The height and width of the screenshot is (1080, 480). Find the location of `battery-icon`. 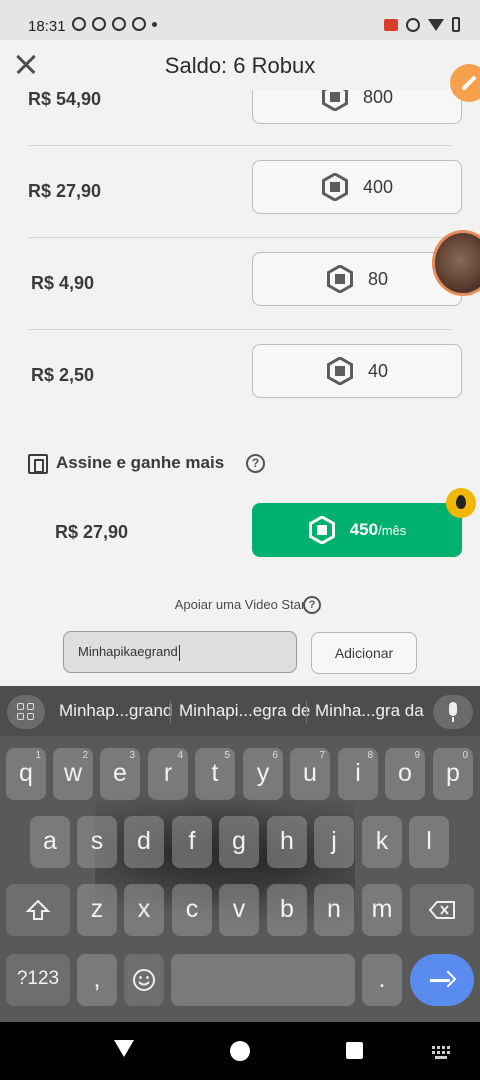

battery-icon is located at coordinates (456, 24).